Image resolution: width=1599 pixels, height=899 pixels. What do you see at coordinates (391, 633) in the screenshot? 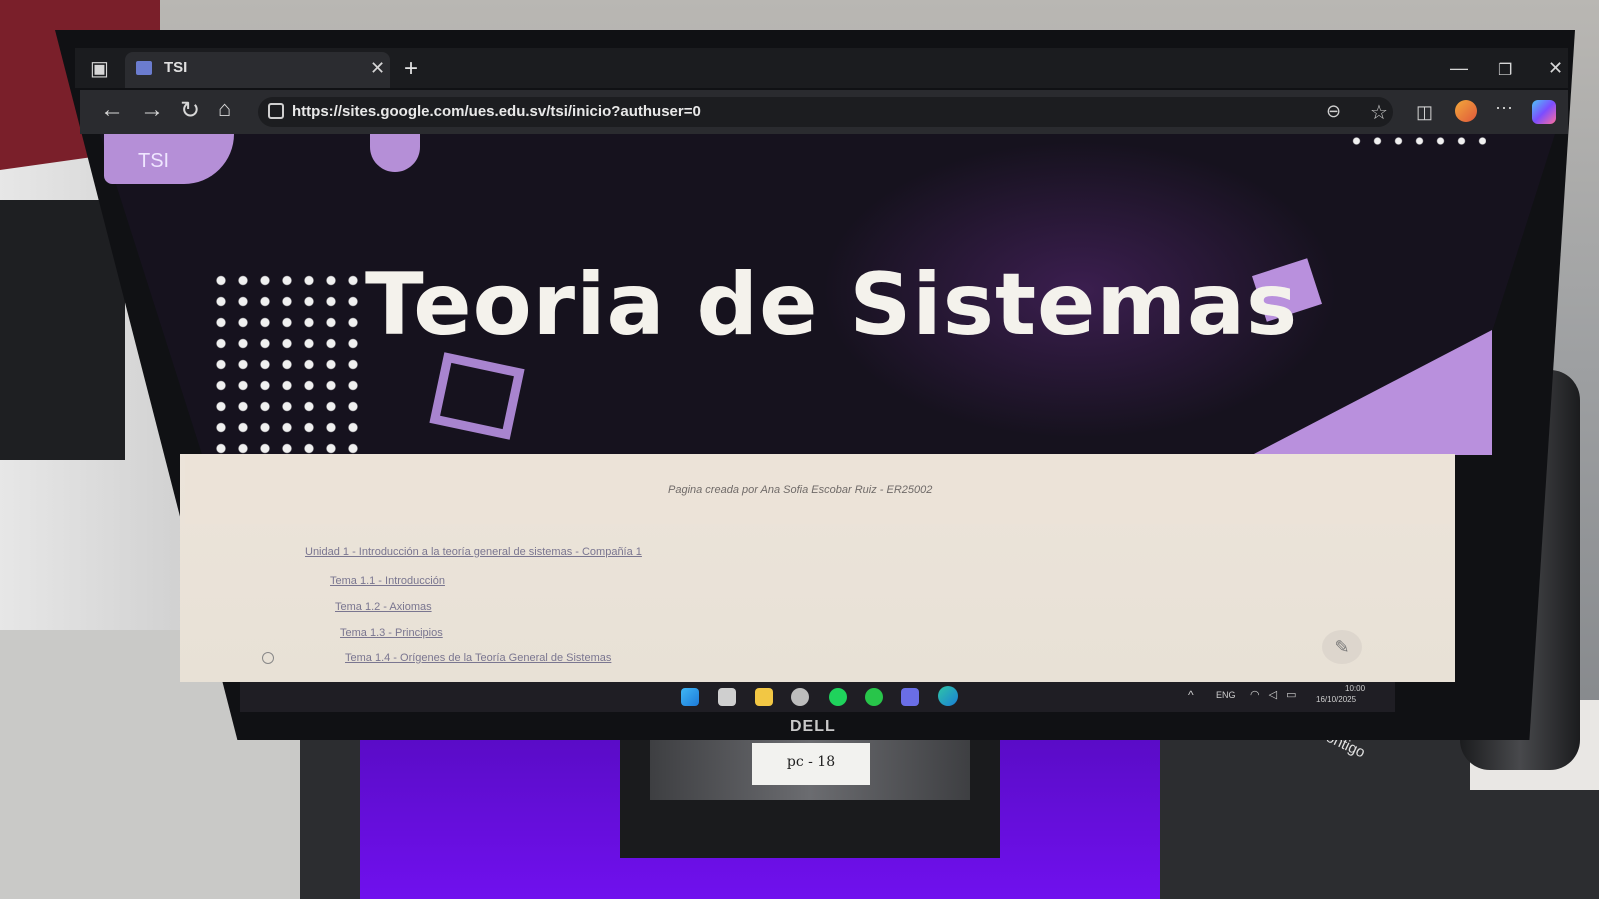
I see `nav-link-tema-1-3: Tema 1.3 - Principios` at bounding box center [391, 633].